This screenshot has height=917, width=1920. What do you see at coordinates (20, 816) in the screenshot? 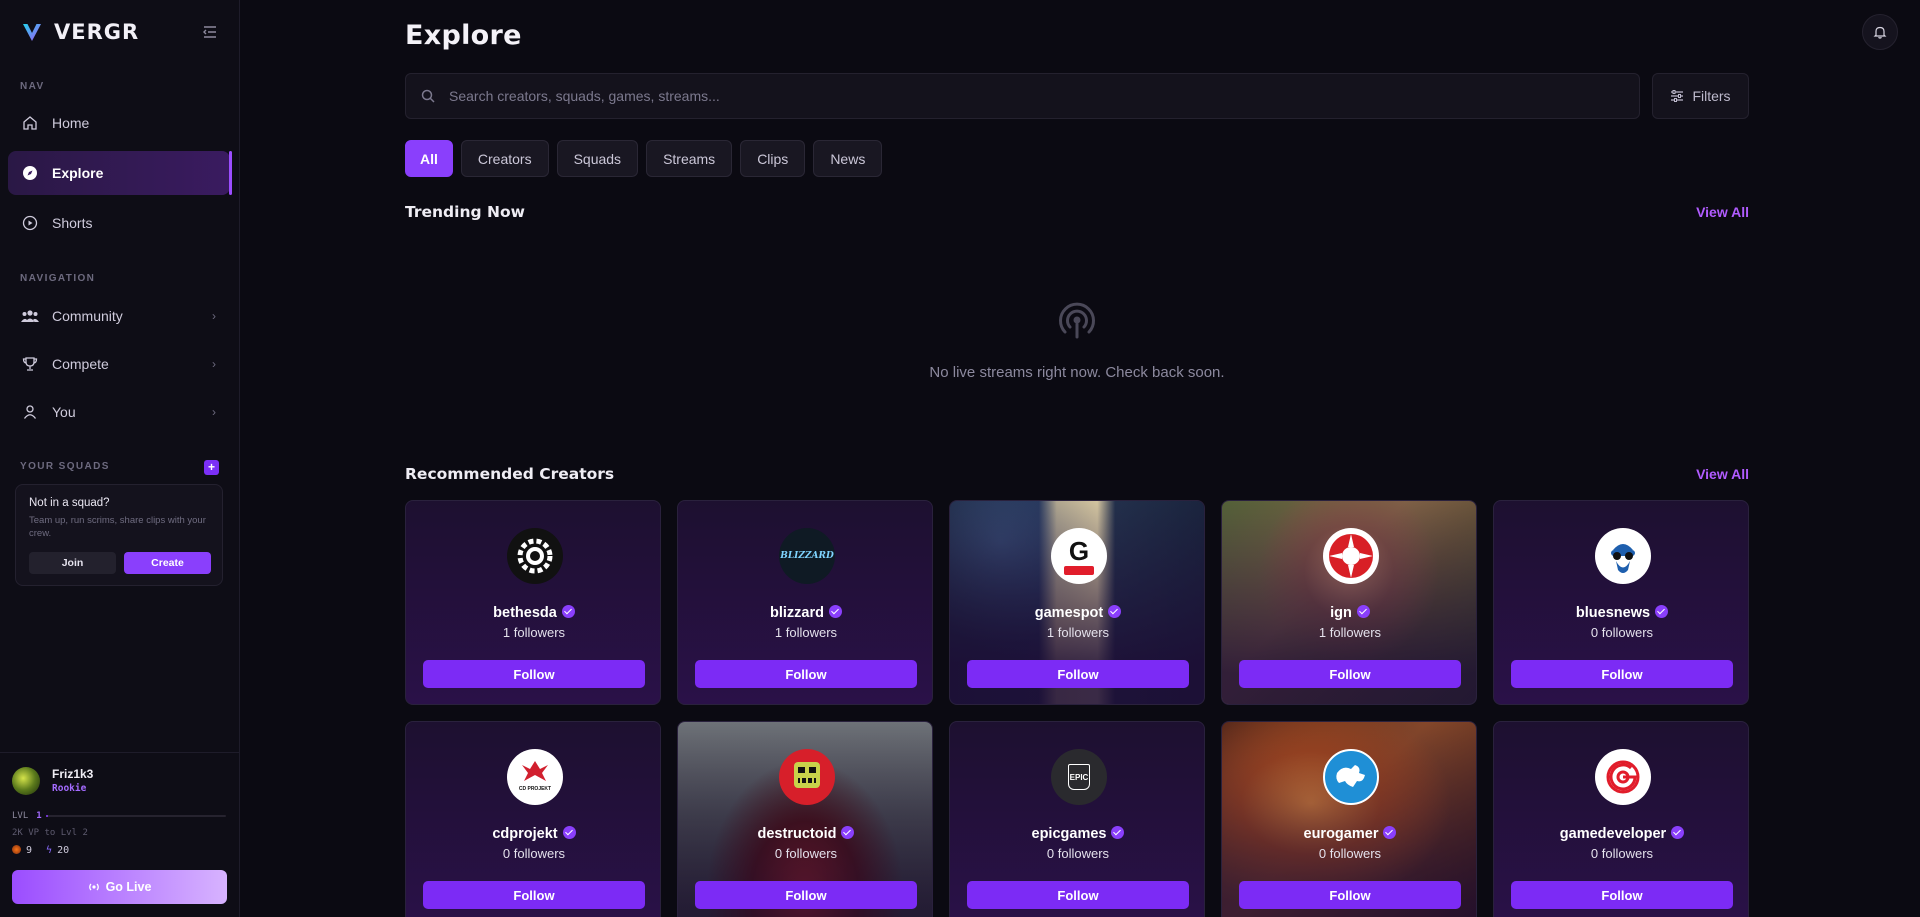
I see `level-label: LVL` at bounding box center [20, 816].